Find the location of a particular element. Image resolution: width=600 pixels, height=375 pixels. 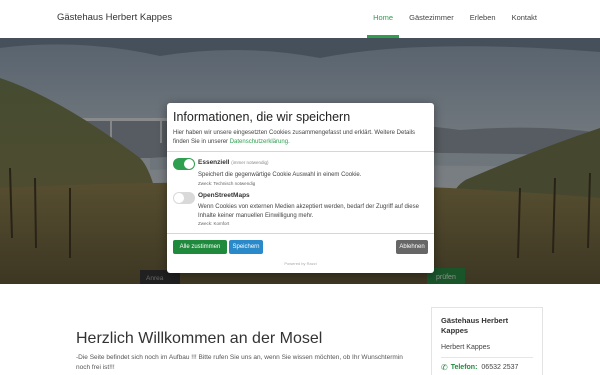

openstreetmaps-toggle is located at coordinates (184, 198).